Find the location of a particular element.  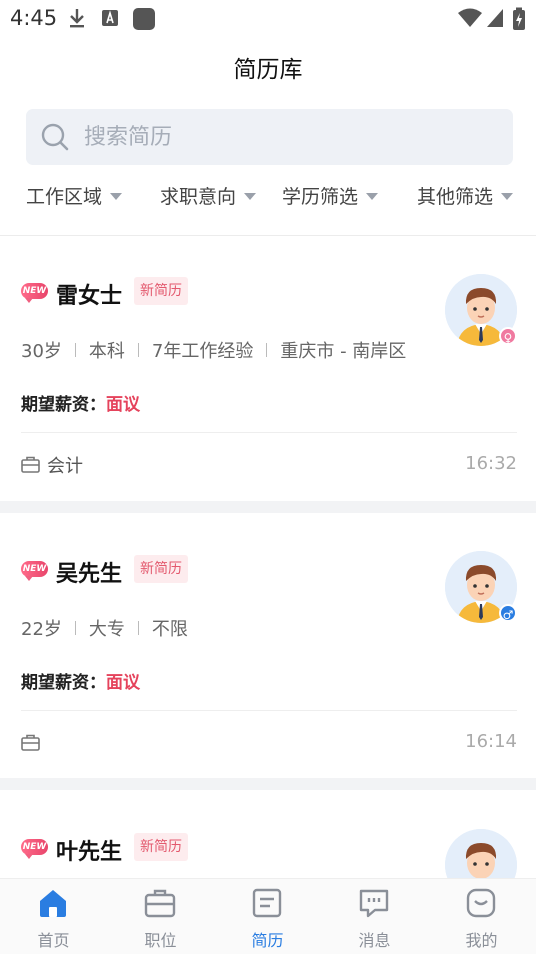

battery-icon is located at coordinates (519, 18).